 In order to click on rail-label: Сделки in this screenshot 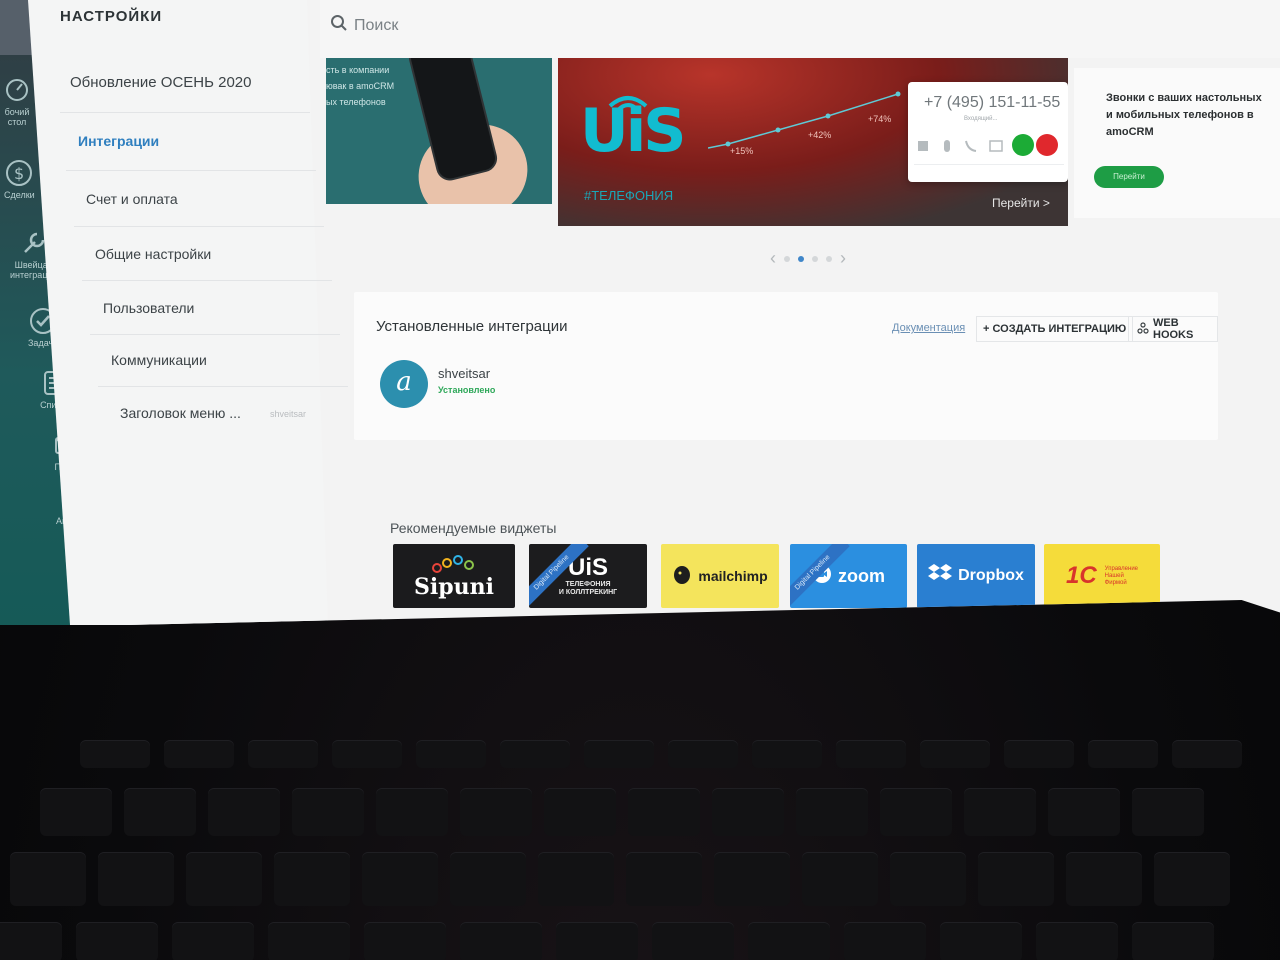, I will do `click(19, 195)`.